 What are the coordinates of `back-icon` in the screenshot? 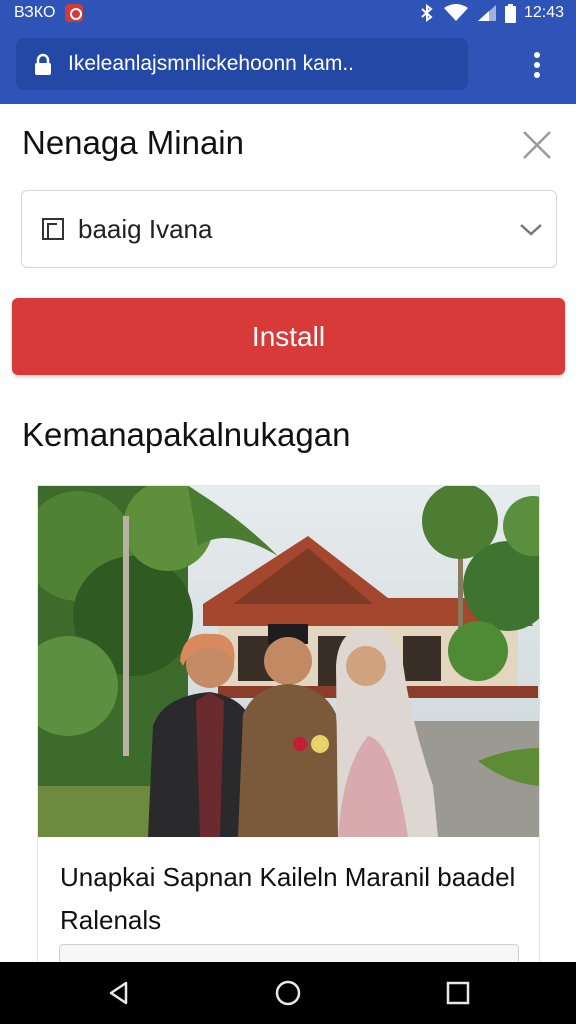 It's located at (119, 993).